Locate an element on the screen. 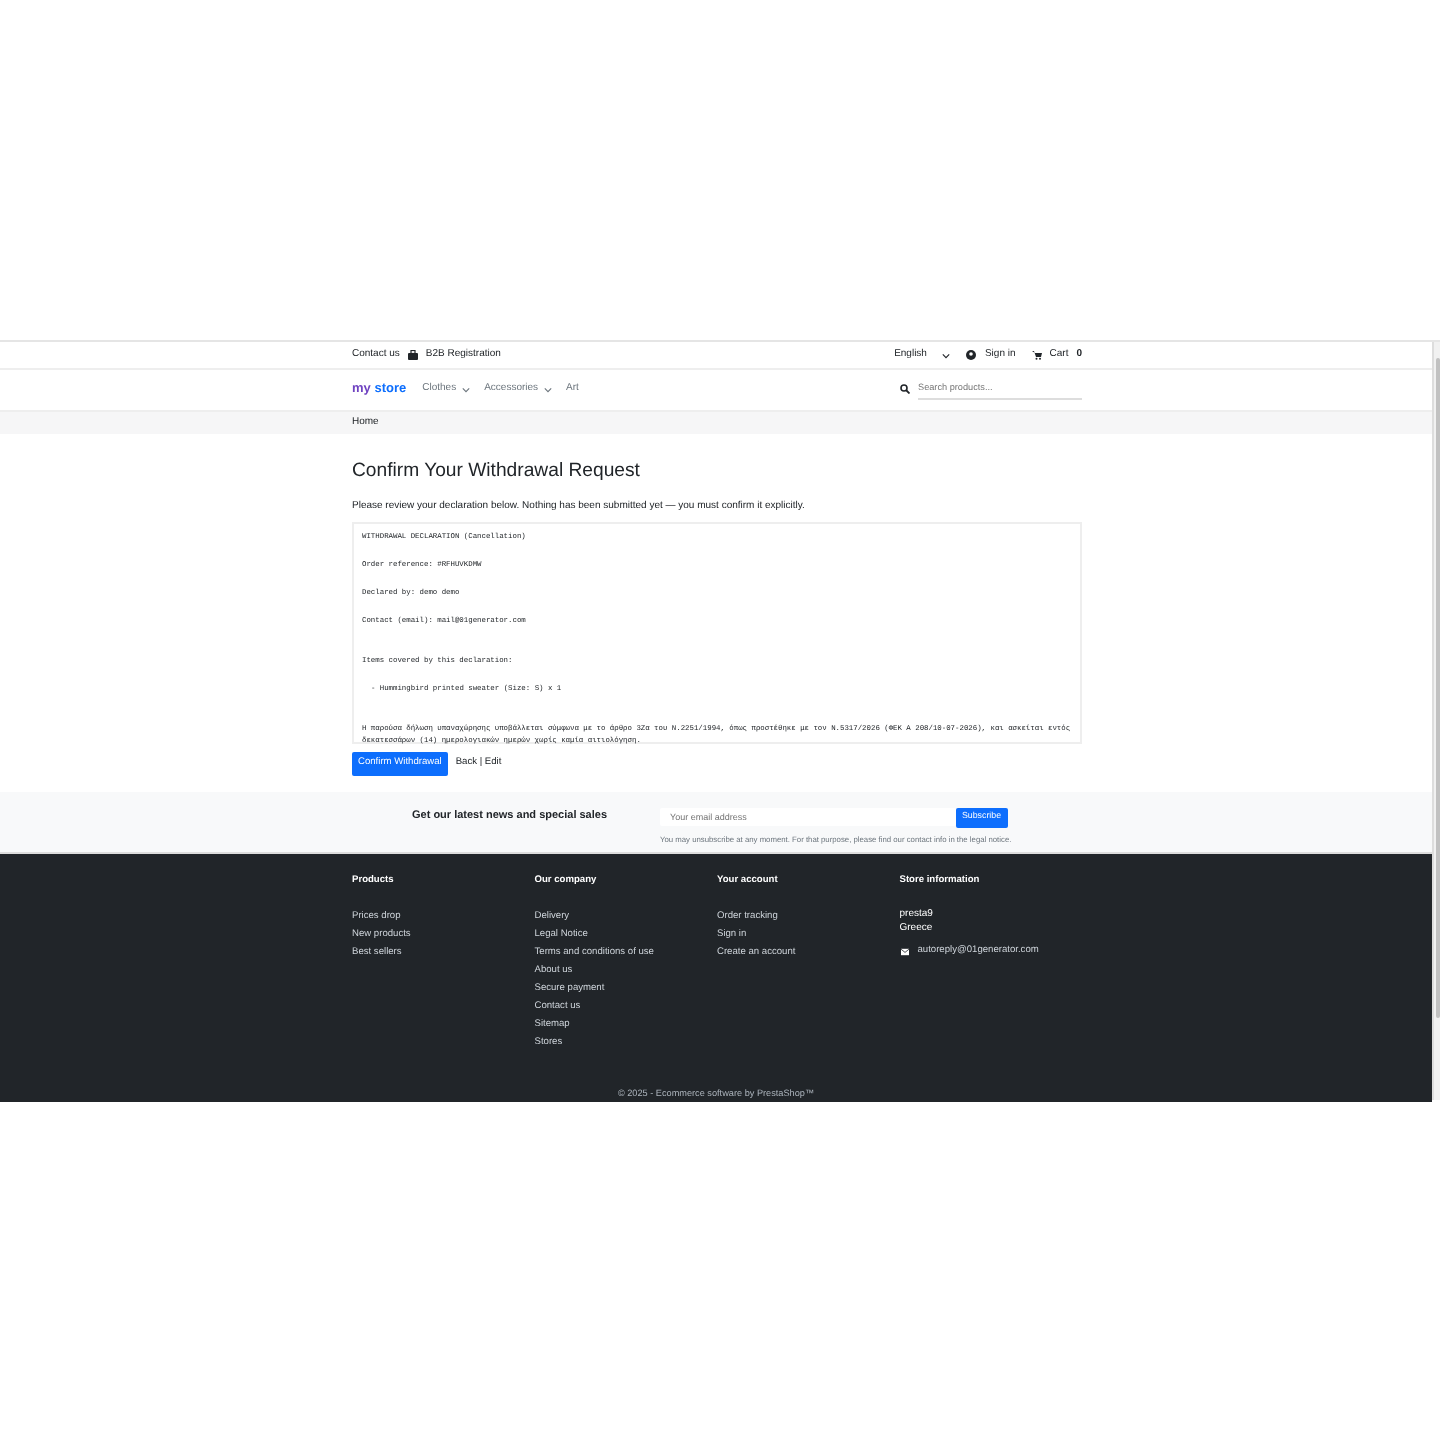  scrollbar-thumb is located at coordinates (1437, 688).